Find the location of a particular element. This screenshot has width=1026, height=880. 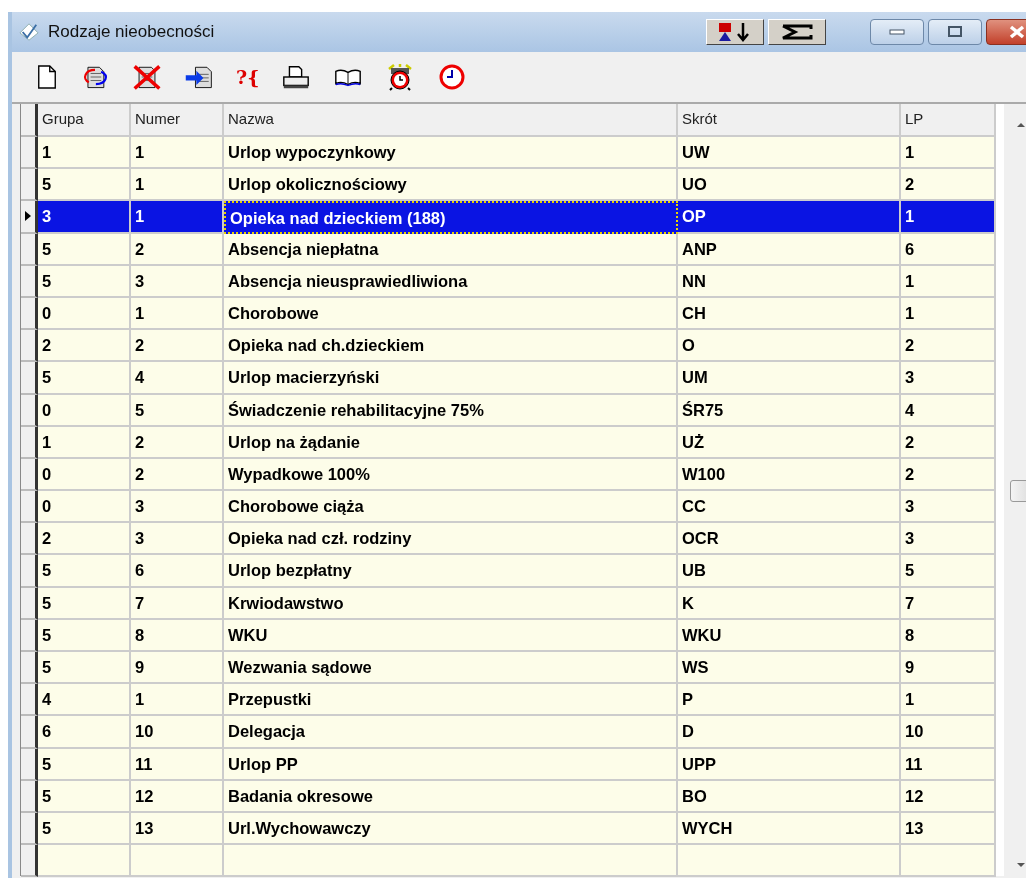

code-cell: UW is located at coordinates (789, 153).